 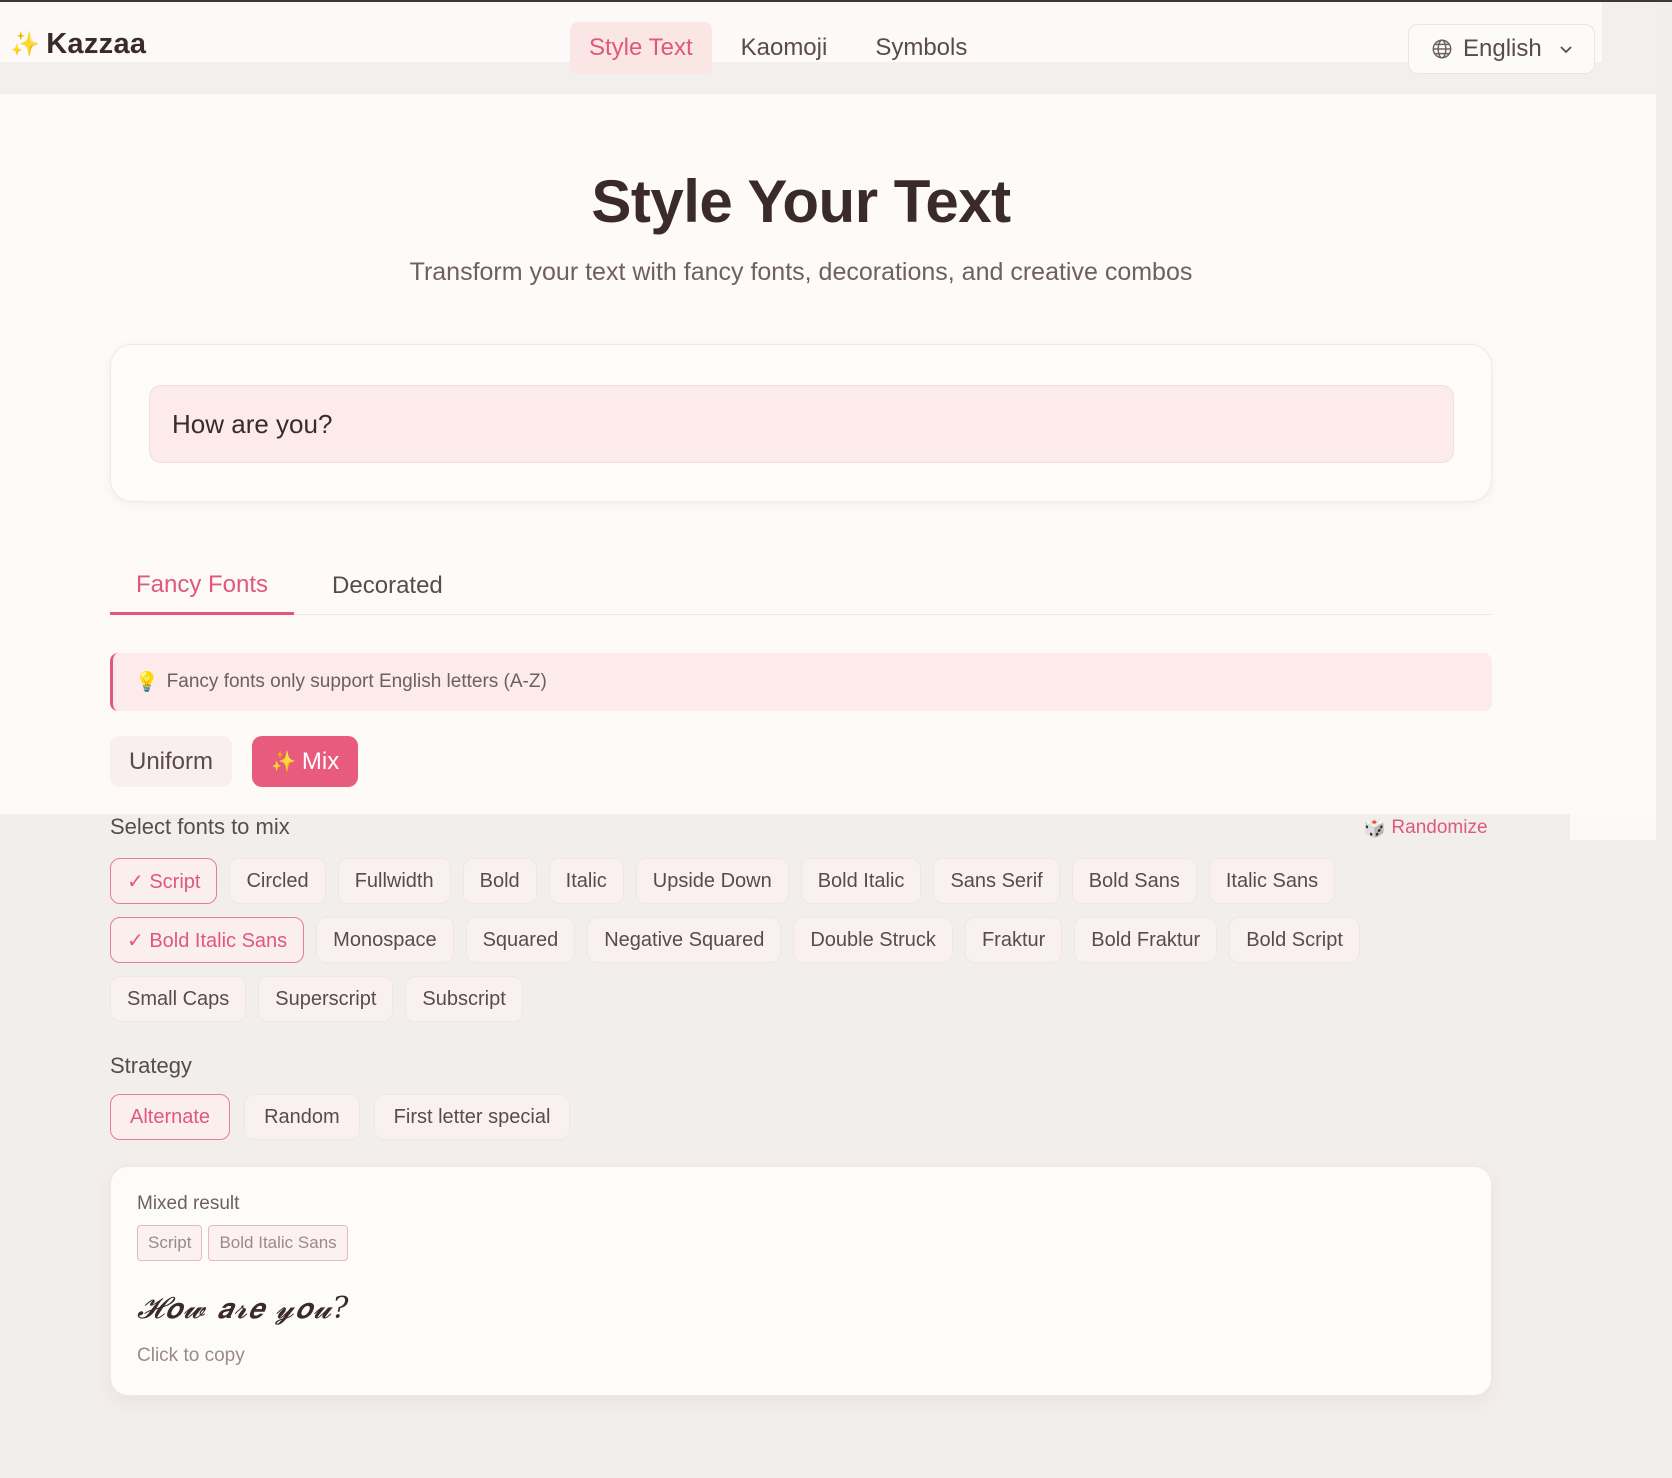 I want to click on language-label: English, so click(x=1502, y=48).